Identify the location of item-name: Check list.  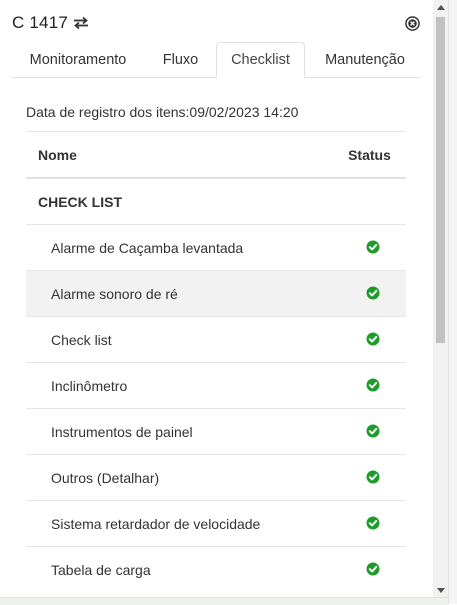
(81, 339).